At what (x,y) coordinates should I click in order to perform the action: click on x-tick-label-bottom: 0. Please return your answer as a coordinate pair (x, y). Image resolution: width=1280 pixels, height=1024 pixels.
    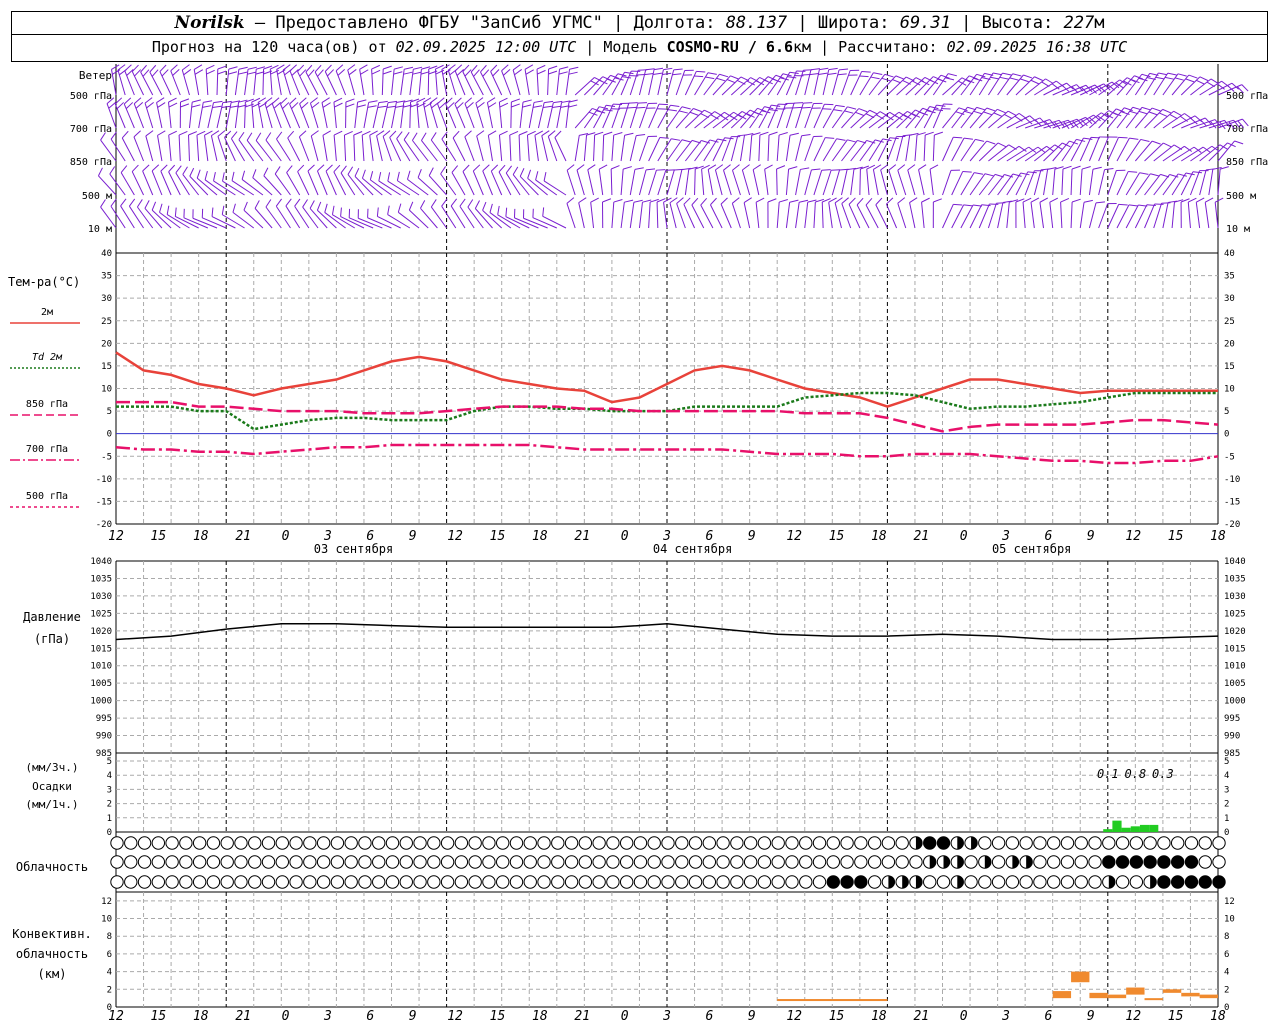
    Looking at the image, I should click on (625, 1016).